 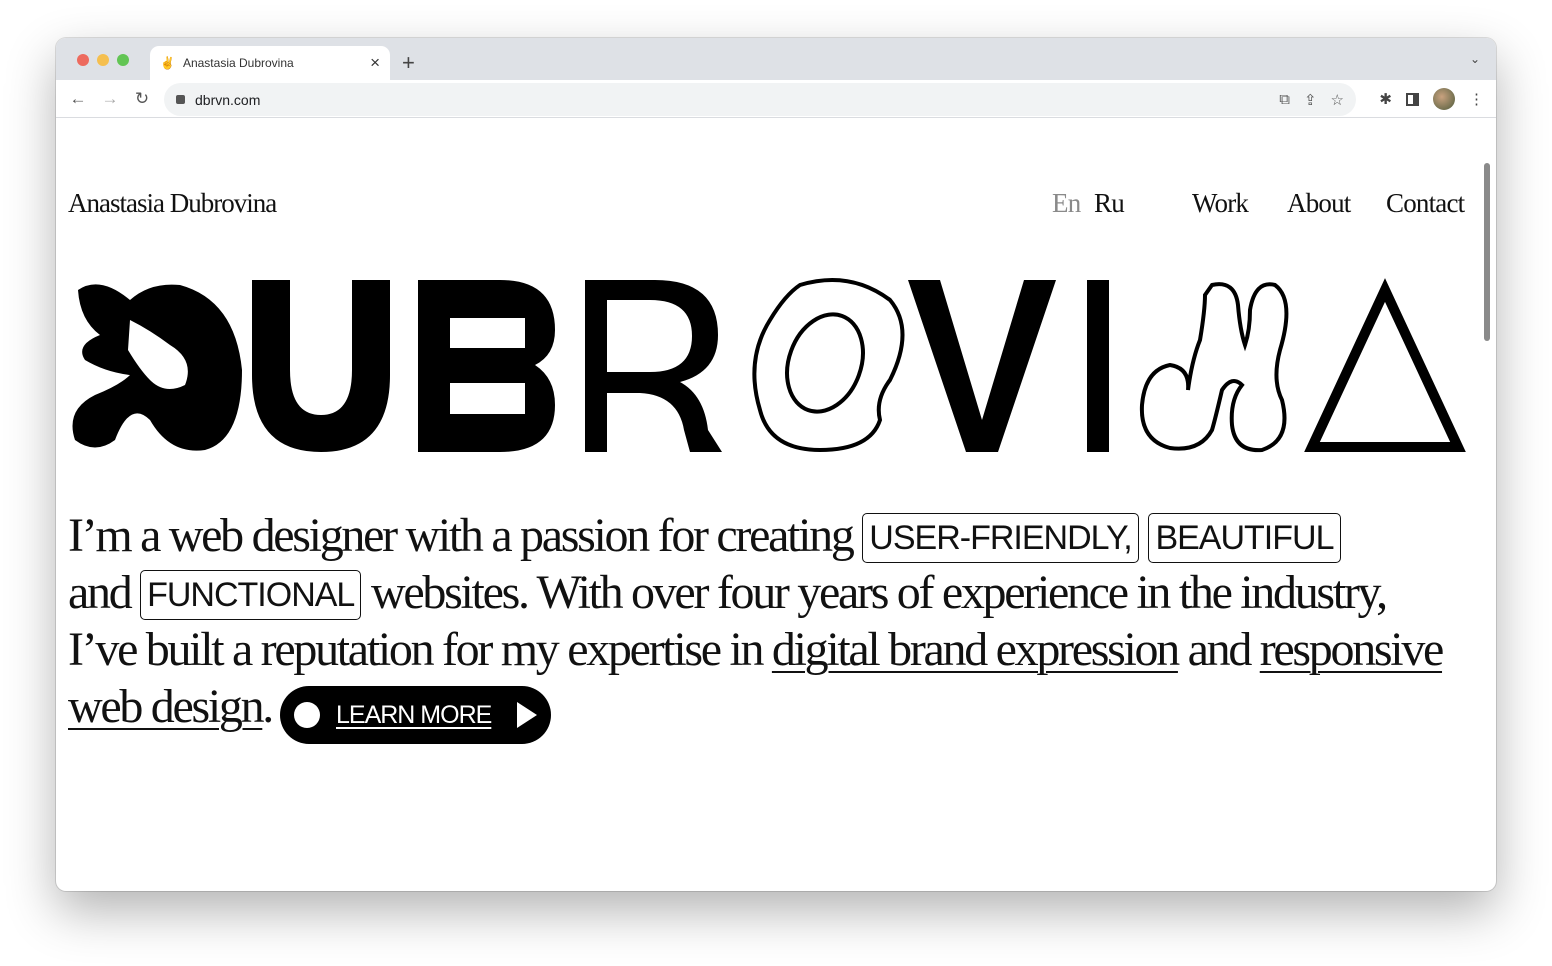 I want to click on tag-beautiful: BEAUTIFUL, so click(x=1244, y=538).